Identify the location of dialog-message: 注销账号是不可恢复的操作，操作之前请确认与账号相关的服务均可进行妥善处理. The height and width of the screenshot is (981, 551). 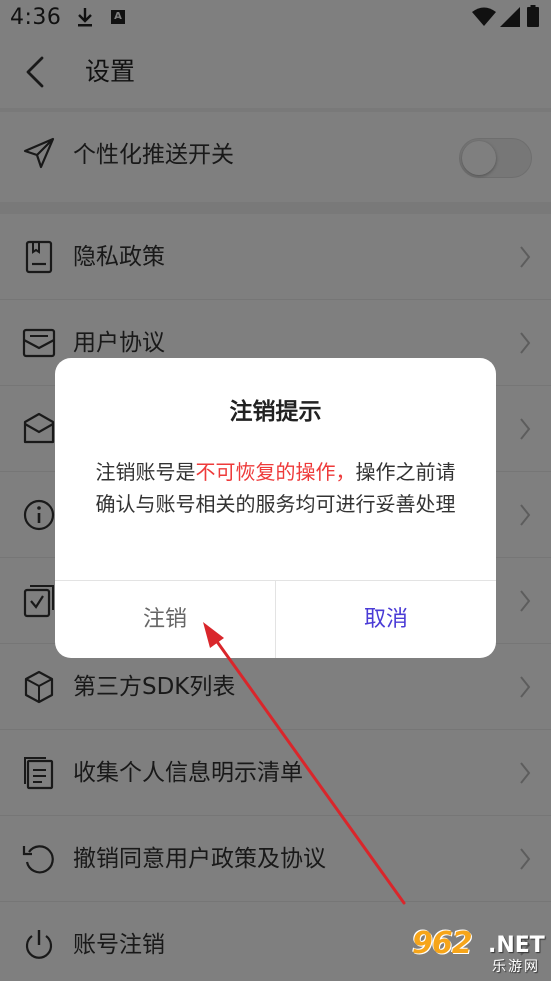
(275, 488).